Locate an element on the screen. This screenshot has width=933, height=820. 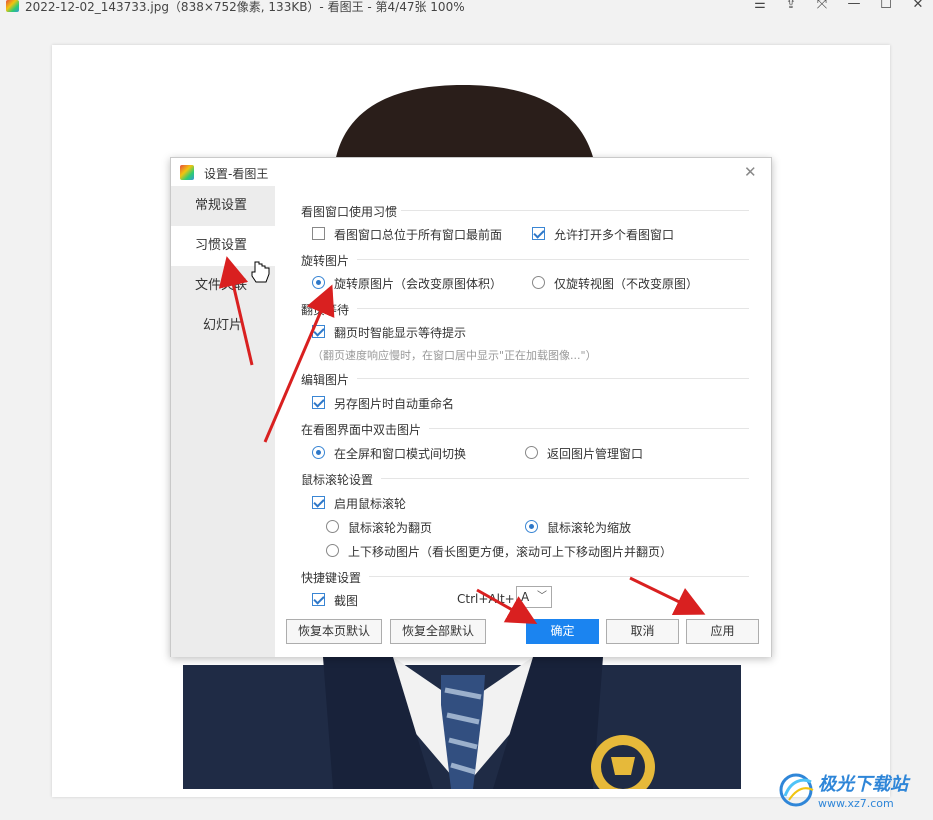
smart-hint-label: 翻页时智能显示等待提示 is located at coordinates (400, 333).